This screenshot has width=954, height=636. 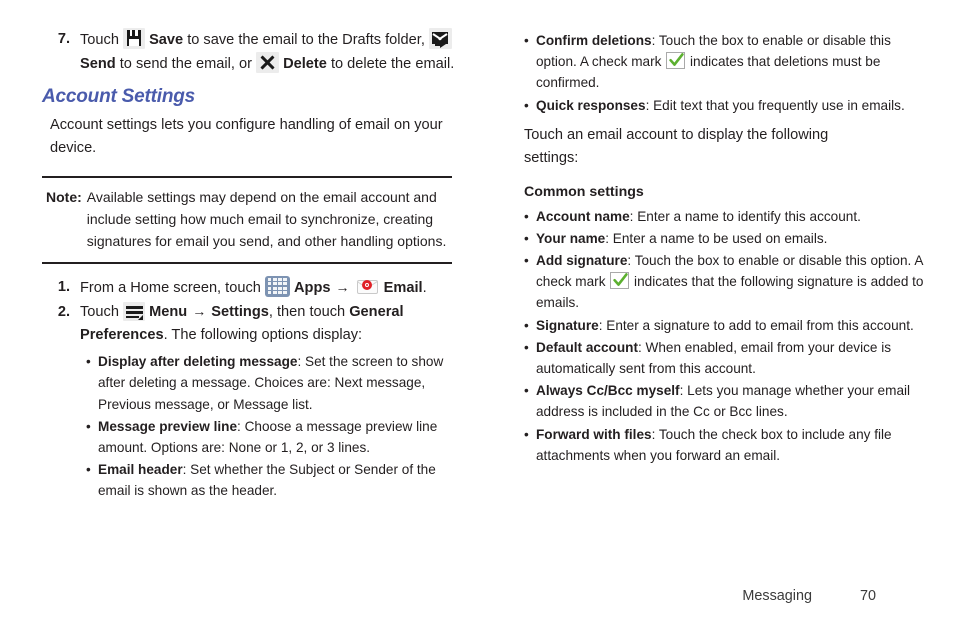 I want to click on list-item-desc: : Enter a name to be used on emails., so click(x=716, y=238).